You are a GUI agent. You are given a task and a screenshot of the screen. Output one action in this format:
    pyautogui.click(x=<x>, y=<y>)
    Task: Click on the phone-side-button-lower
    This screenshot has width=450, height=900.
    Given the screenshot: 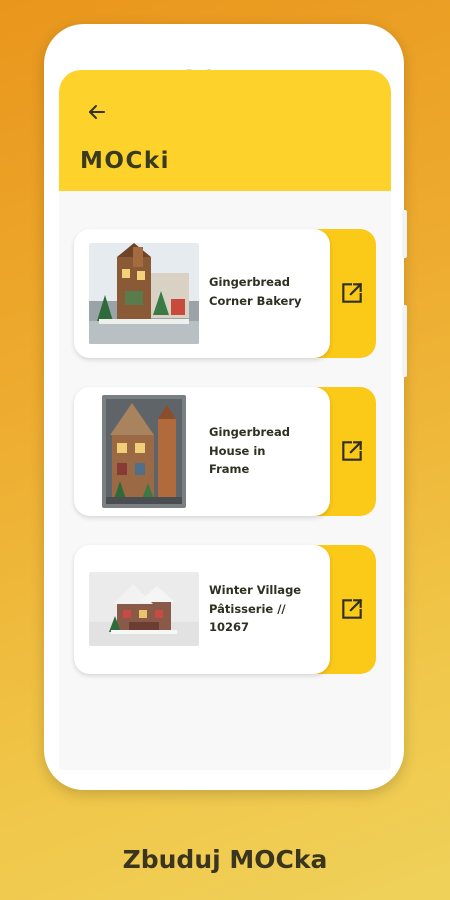 What is the action you would take?
    pyautogui.click(x=404, y=341)
    